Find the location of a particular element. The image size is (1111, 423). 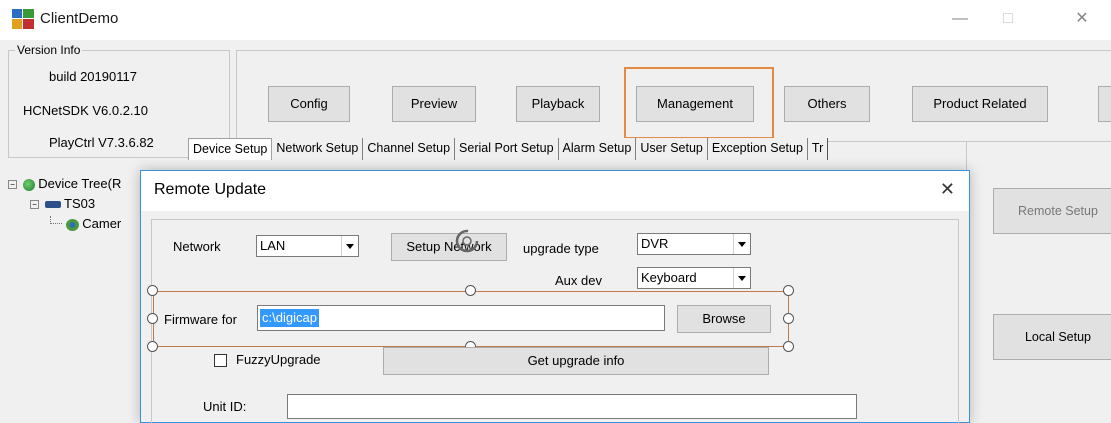

camera-icon is located at coordinates (72, 224).